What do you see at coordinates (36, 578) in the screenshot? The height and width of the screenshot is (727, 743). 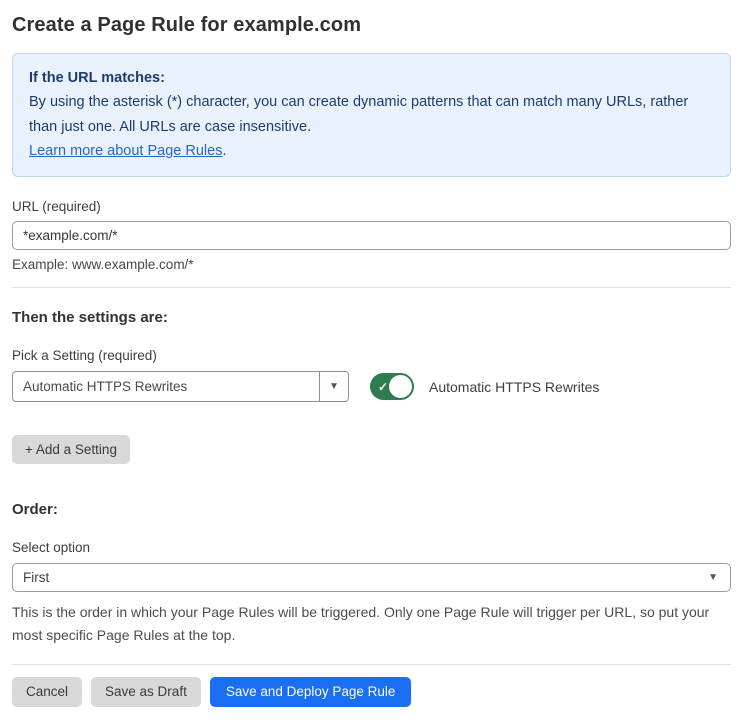 I see `order-select-value: First` at bounding box center [36, 578].